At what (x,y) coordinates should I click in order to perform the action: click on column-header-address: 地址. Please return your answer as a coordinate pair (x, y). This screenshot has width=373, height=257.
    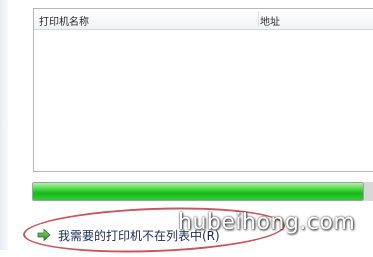
    Looking at the image, I should click on (270, 20).